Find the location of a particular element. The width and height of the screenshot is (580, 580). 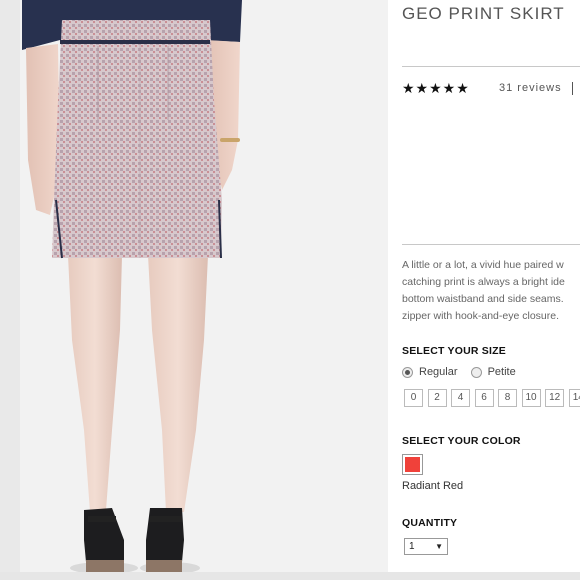

description-line: A little or a lot, a vivid hue paired w is located at coordinates (483, 265).